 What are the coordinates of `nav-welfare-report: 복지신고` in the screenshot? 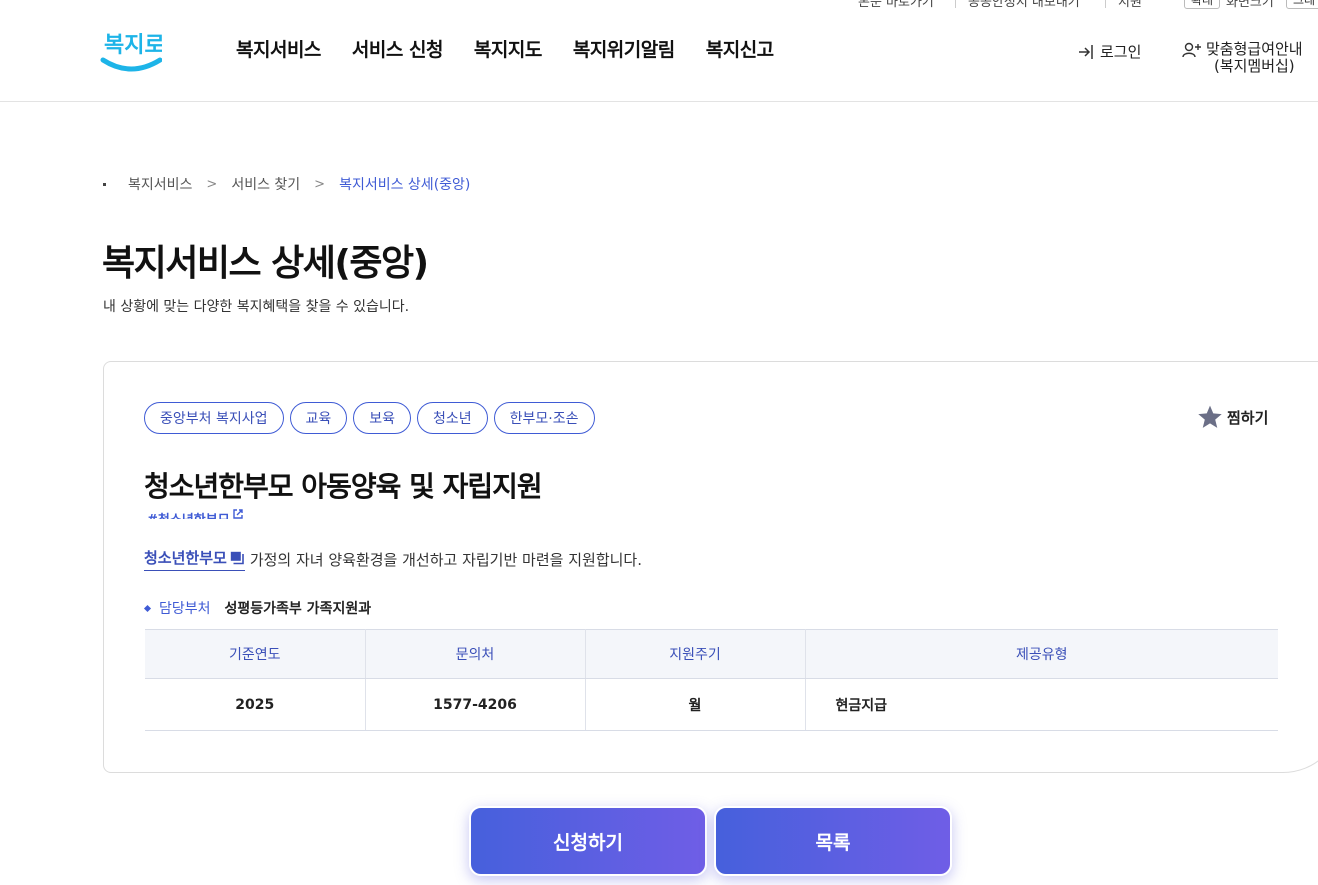 It's located at (740, 48).